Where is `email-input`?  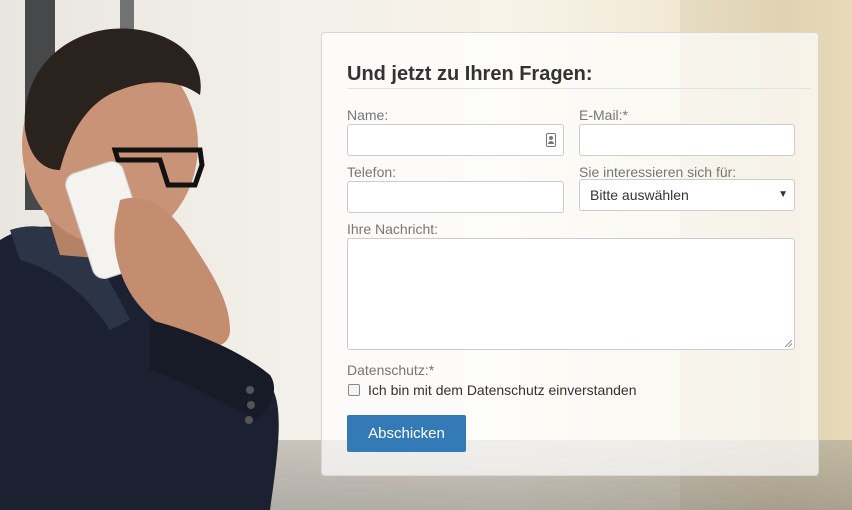
email-input is located at coordinates (687, 140).